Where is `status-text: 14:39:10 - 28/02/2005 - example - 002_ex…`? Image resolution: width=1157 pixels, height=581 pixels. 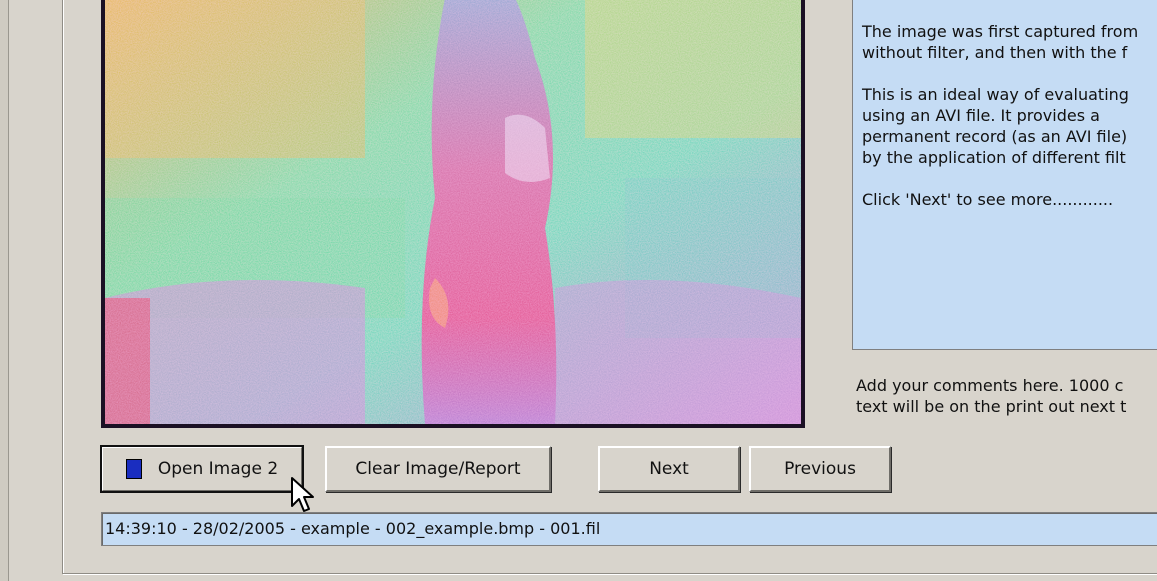 status-text: 14:39:10 - 28/02/2005 - example - 002_ex… is located at coordinates (353, 528).